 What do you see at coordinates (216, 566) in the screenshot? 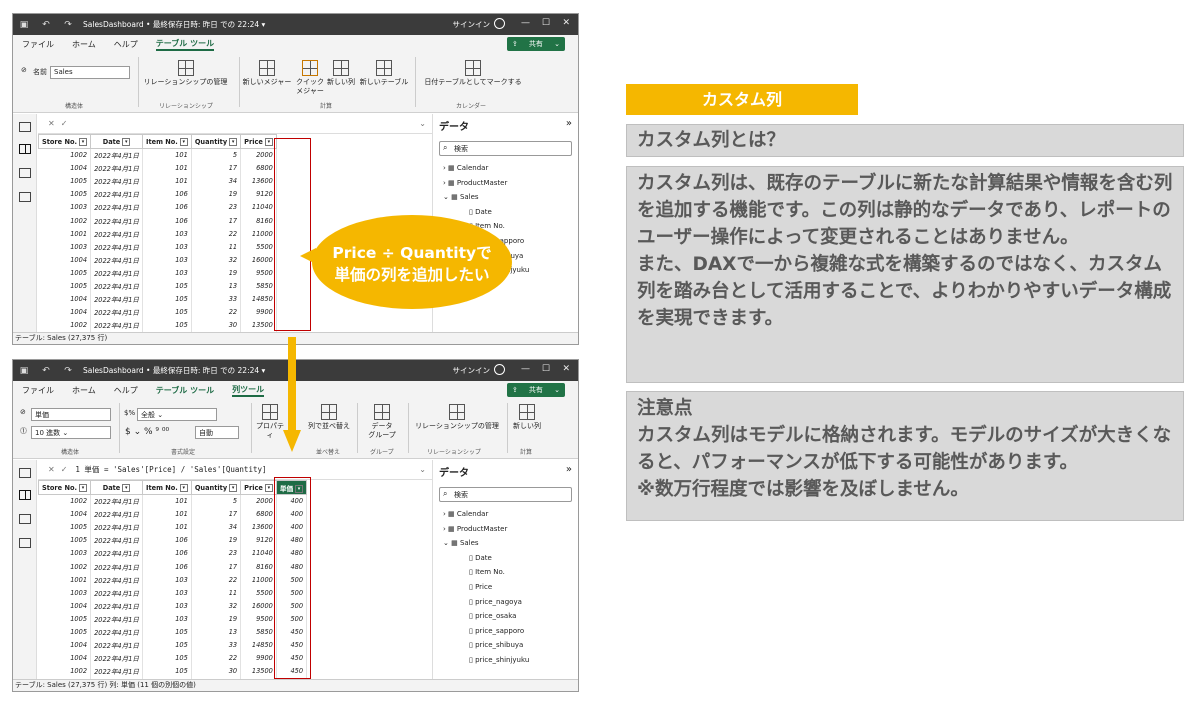
I see `table-cell: 17` at bounding box center [216, 566].